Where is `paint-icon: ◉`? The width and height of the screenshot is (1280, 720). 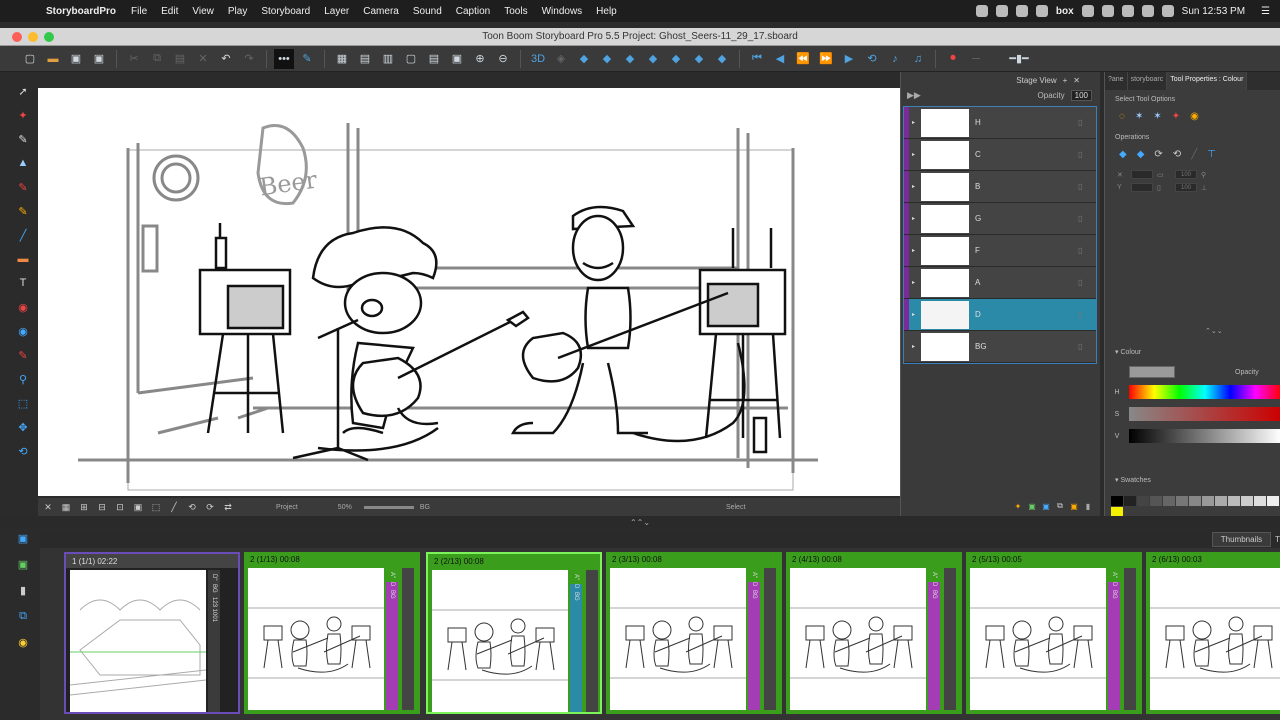
paint-icon: ◉ is located at coordinates (23, 307).